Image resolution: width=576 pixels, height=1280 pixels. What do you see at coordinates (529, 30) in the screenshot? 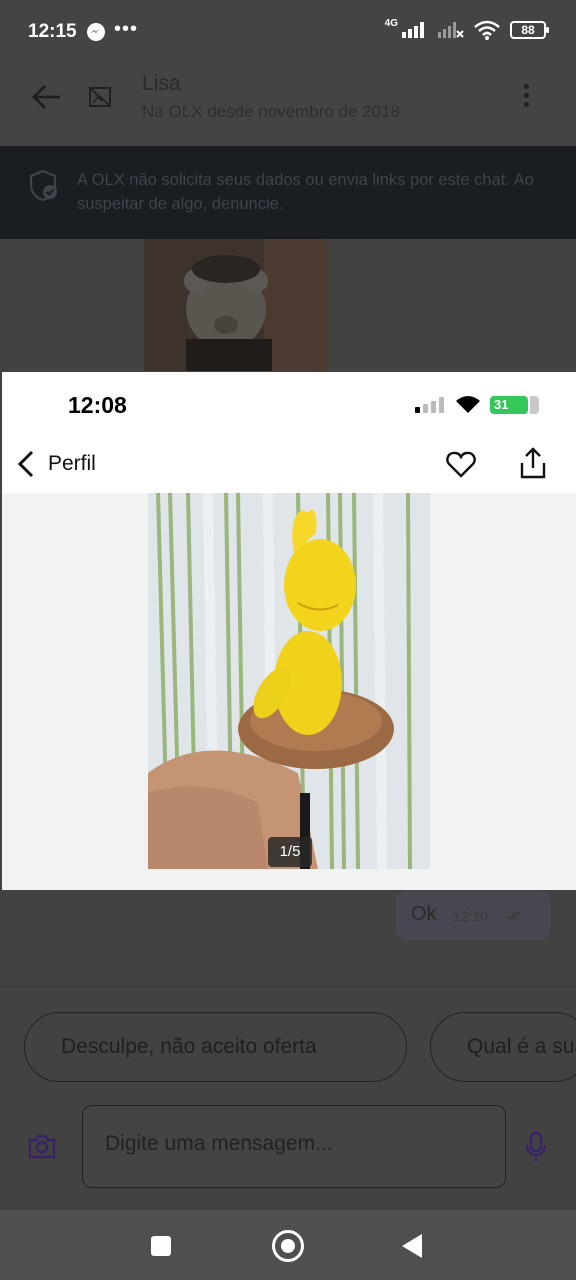
I see `battery-icon: 88` at bounding box center [529, 30].